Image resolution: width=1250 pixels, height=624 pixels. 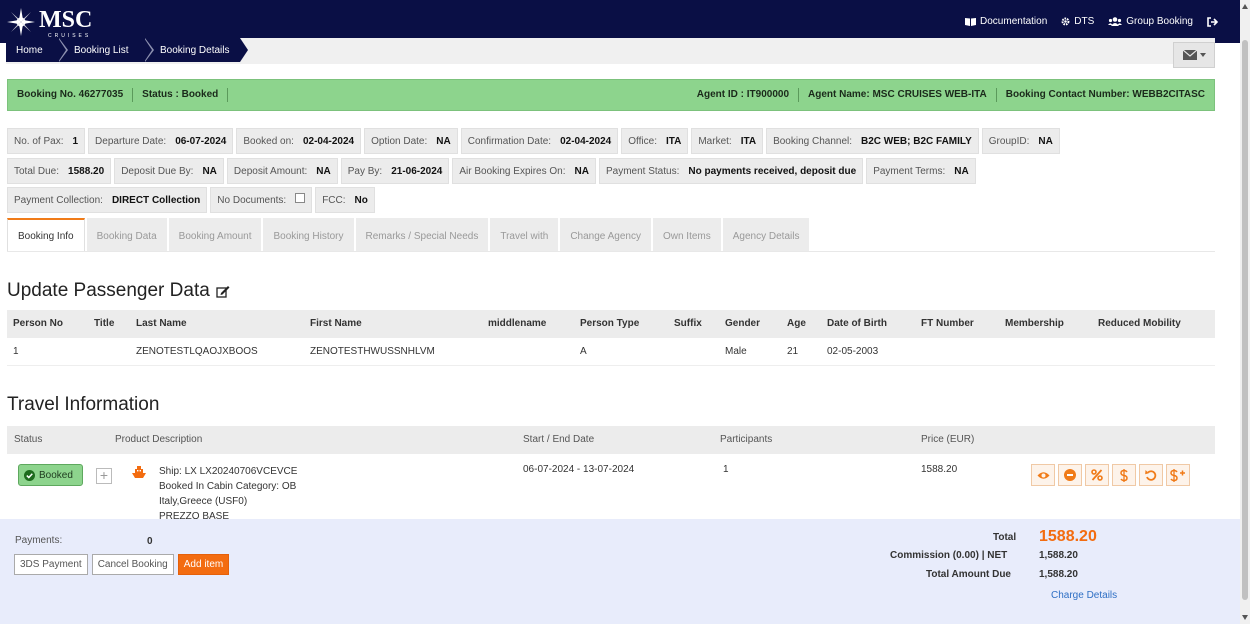 What do you see at coordinates (916, 141) in the screenshot?
I see `chip-value: B2C WEB; B2C FAMILY` at bounding box center [916, 141].